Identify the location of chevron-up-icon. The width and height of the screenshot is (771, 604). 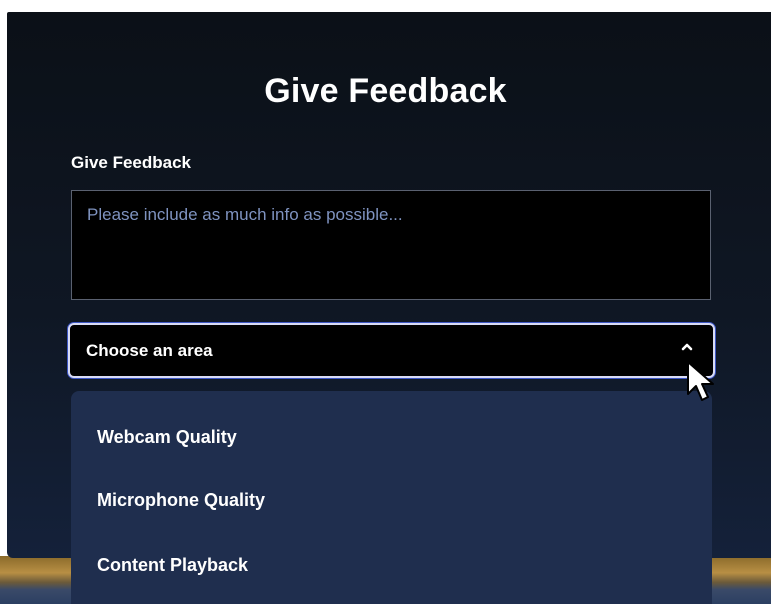
(687, 347).